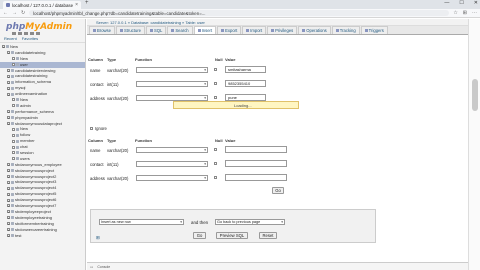 The image size is (480, 270). What do you see at coordinates (10, 38) in the screenshot?
I see `sidebar-tab-recent: Recent` at bounding box center [10, 38].